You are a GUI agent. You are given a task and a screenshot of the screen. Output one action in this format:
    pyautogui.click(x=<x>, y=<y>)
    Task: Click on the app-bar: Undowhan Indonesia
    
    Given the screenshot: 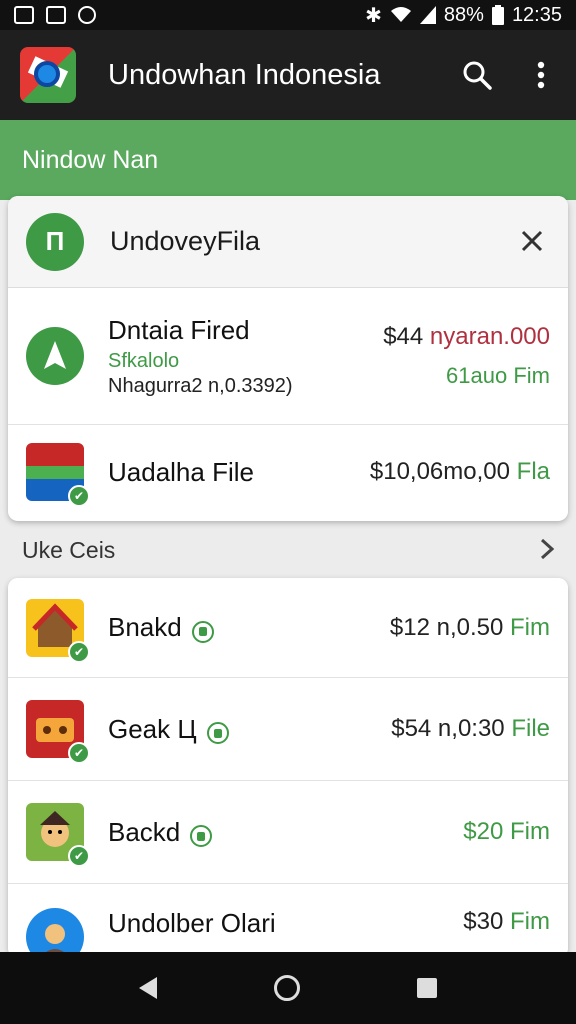 What is the action you would take?
    pyautogui.click(x=288, y=75)
    